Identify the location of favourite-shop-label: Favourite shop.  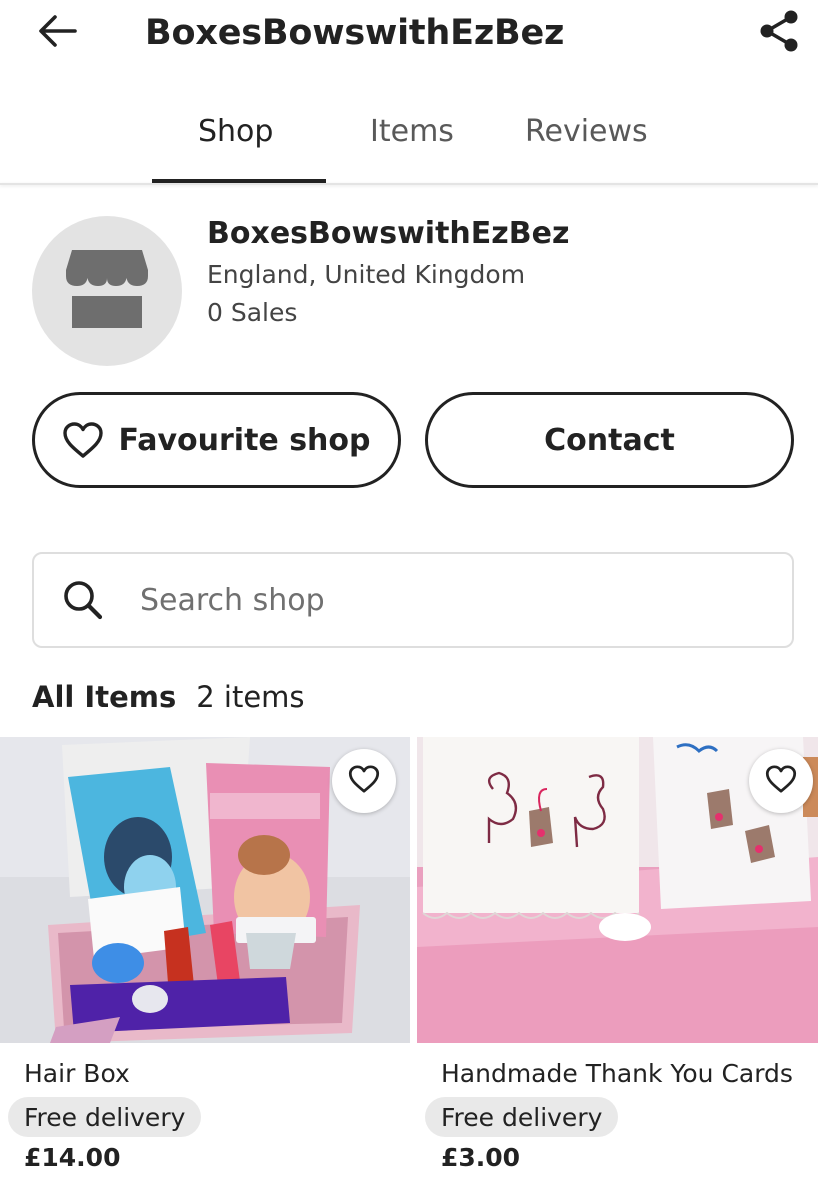
(244, 440).